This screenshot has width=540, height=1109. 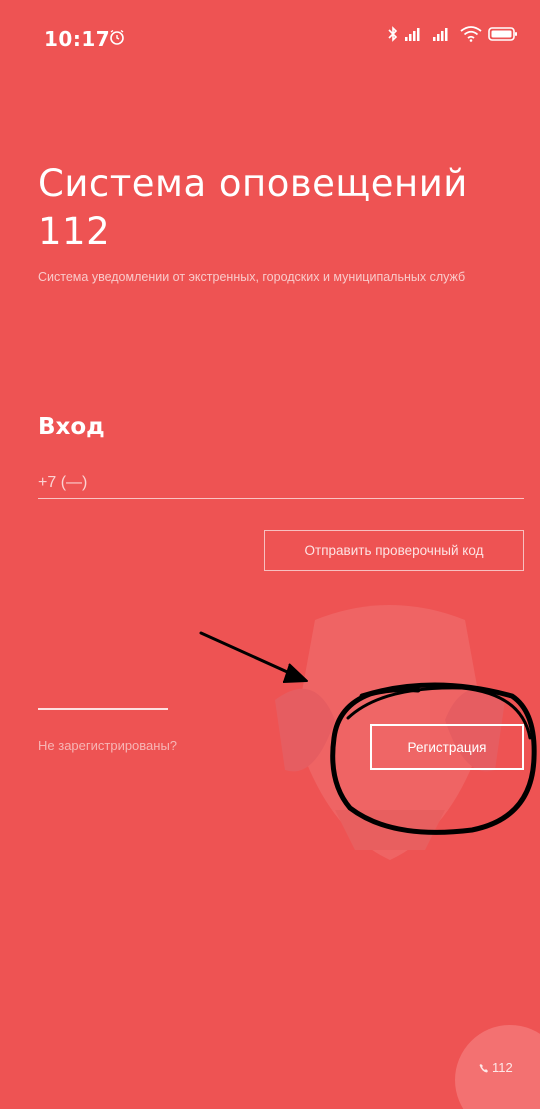 What do you see at coordinates (117, 37) in the screenshot?
I see `alarm-icon` at bounding box center [117, 37].